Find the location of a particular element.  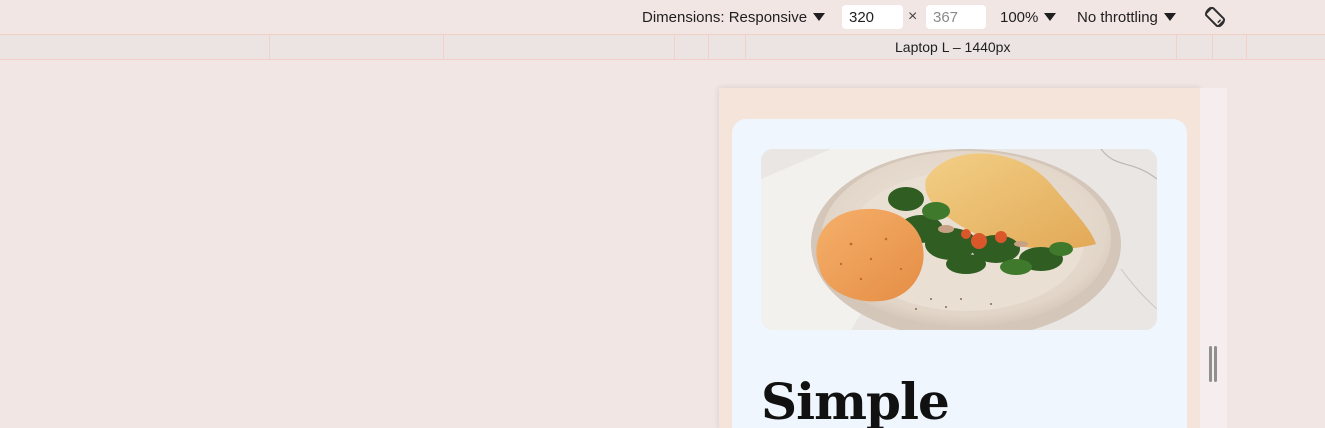

crepe-dish-photo is located at coordinates (959, 239).